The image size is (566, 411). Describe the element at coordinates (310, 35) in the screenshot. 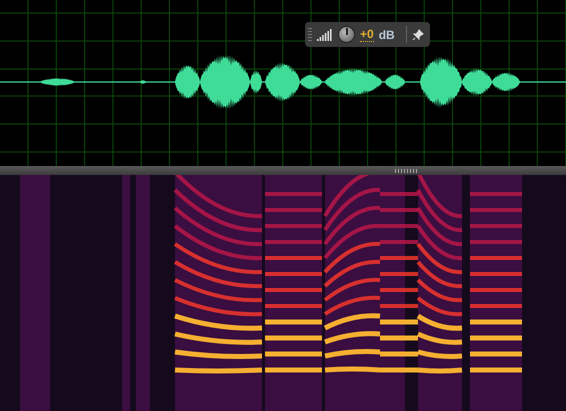

I see `grip-icon` at that location.